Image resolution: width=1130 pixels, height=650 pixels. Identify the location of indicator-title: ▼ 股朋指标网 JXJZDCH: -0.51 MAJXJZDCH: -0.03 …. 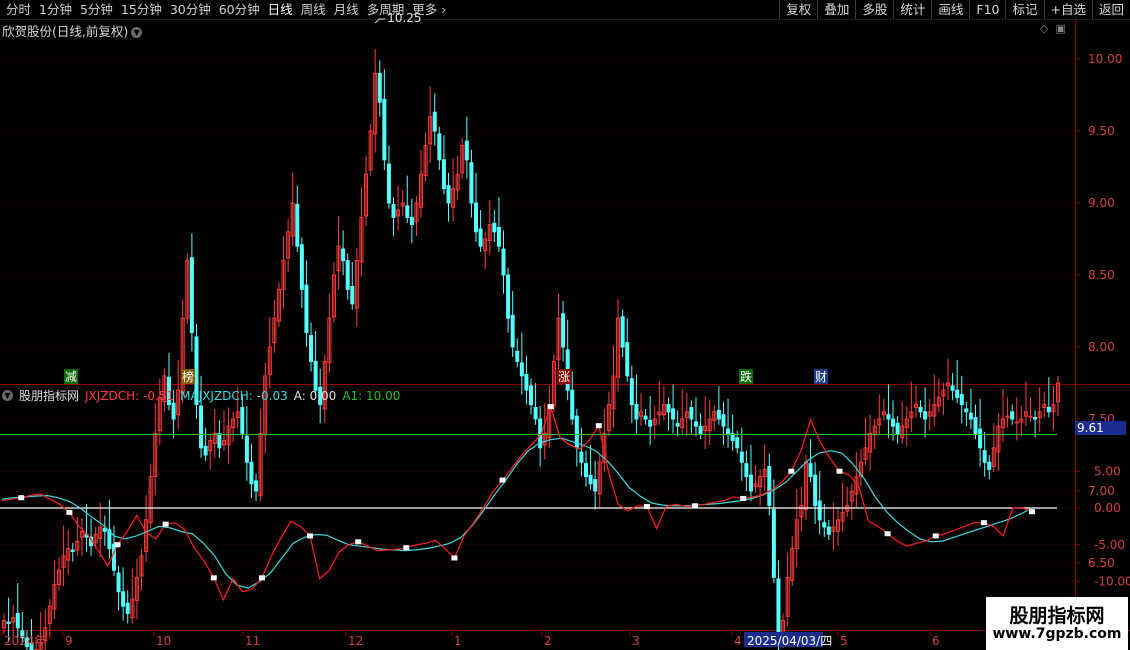
(201, 395).